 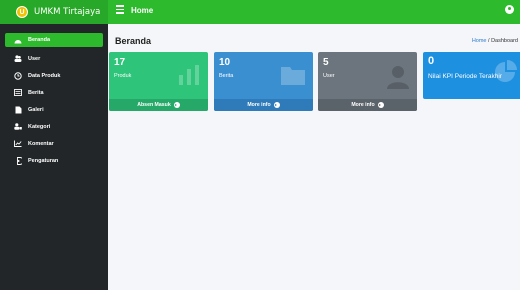 What do you see at coordinates (120, 62) in the screenshot?
I see `stat-value: 17` at bounding box center [120, 62].